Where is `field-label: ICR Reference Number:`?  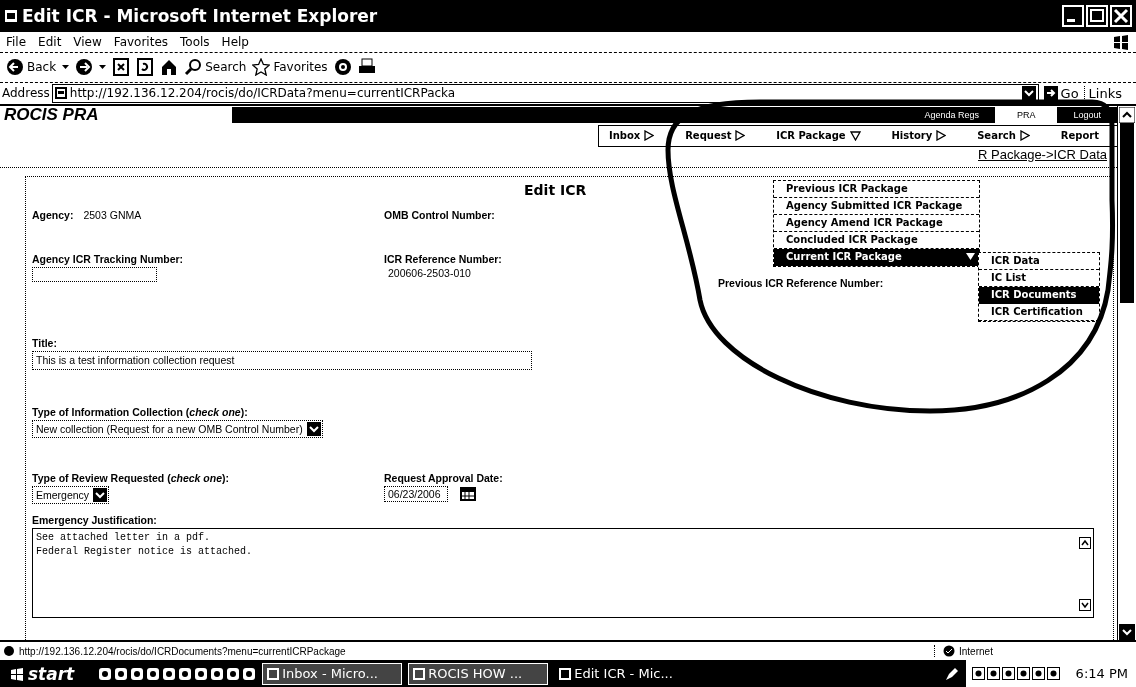 field-label: ICR Reference Number: is located at coordinates (443, 258).